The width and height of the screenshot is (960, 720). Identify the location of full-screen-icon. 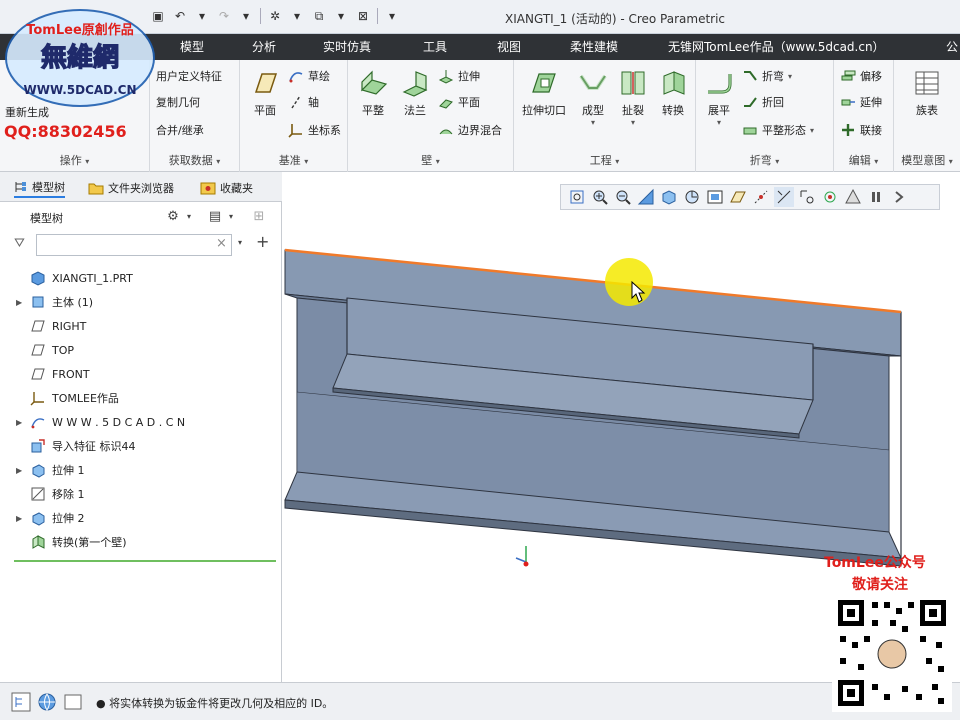
(73, 702).